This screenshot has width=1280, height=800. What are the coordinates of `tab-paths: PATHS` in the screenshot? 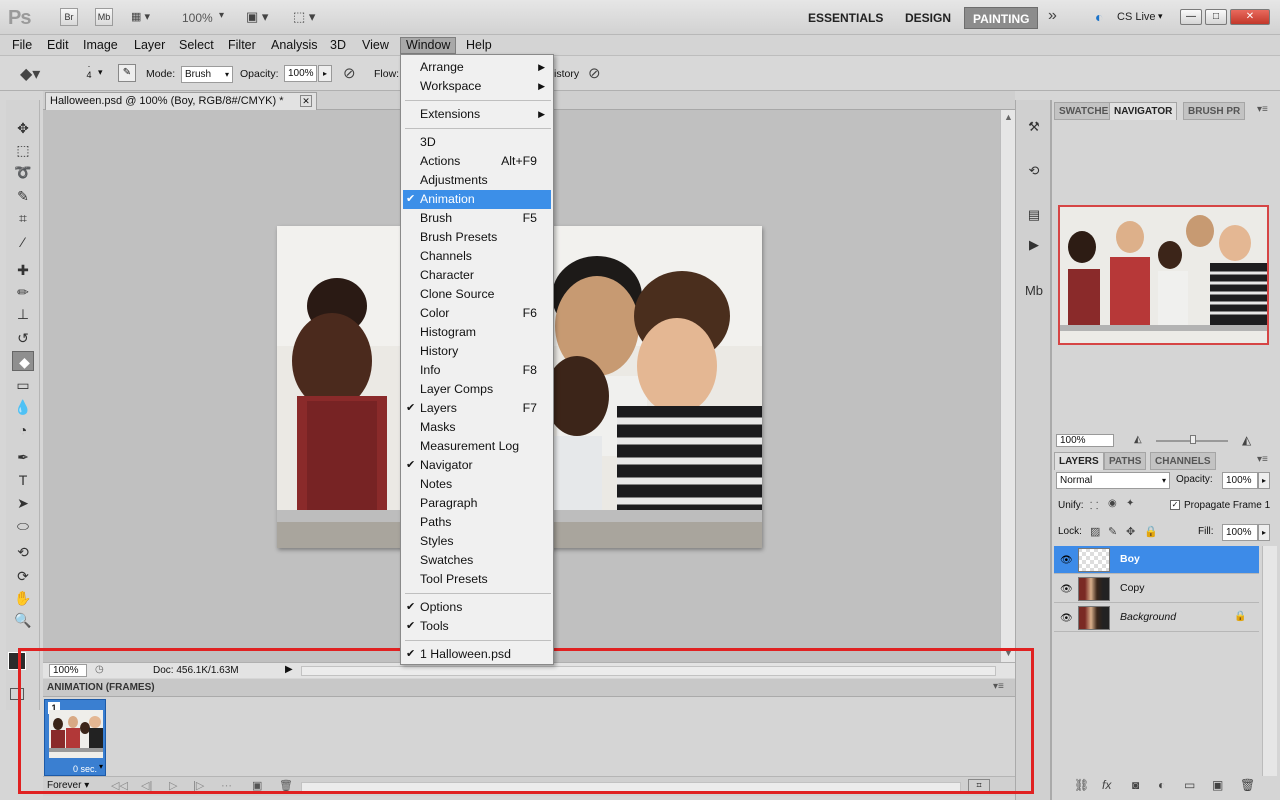 It's located at (1125, 461).